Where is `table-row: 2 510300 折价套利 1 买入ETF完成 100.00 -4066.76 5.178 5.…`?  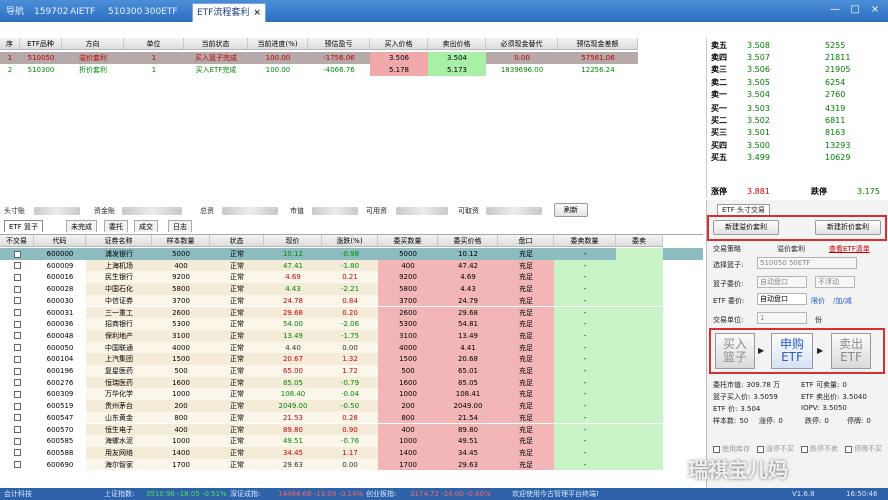
table-row: 2 510300 折价套利 1 买入ETF完成 100.00 -4066.76 5.178 5.… is located at coordinates (319, 70).